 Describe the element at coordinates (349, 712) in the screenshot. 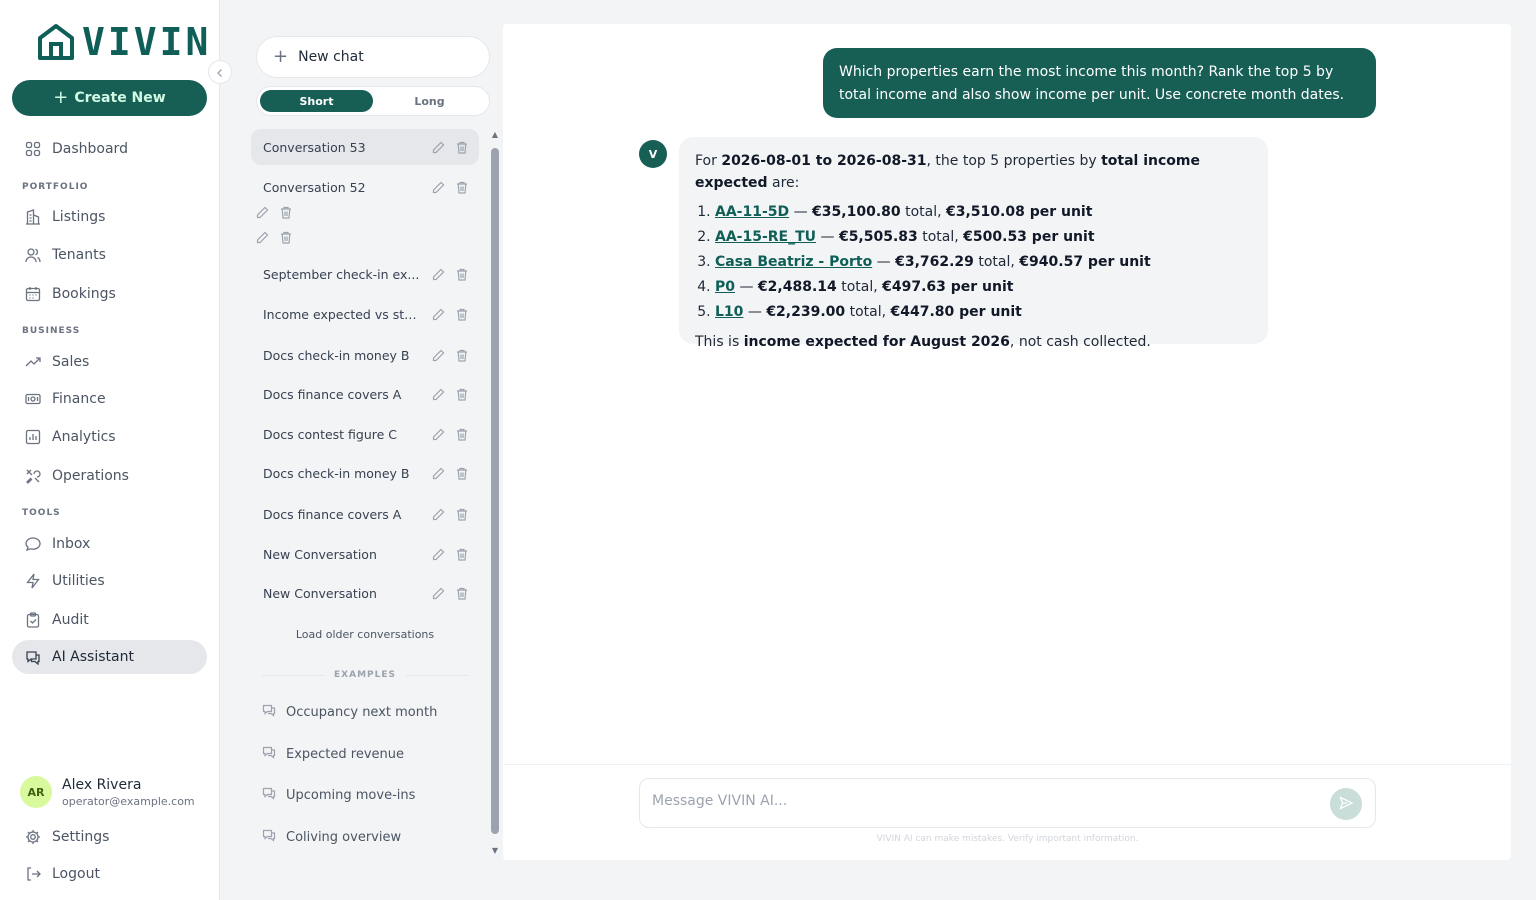

I see `example-prompt: Occupancy next month` at that location.